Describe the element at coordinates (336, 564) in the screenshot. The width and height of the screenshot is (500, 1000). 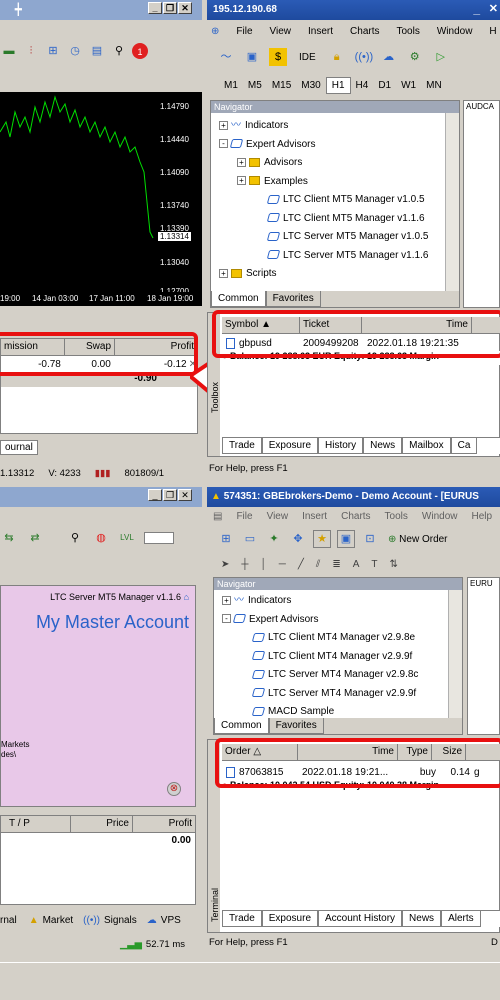
I see `fibo-icon: ≣` at that location.